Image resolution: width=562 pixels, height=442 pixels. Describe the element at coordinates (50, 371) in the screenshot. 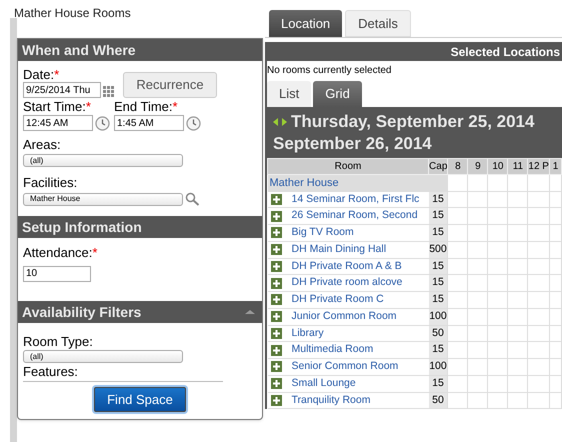

I see `field-label: Features:` at that location.